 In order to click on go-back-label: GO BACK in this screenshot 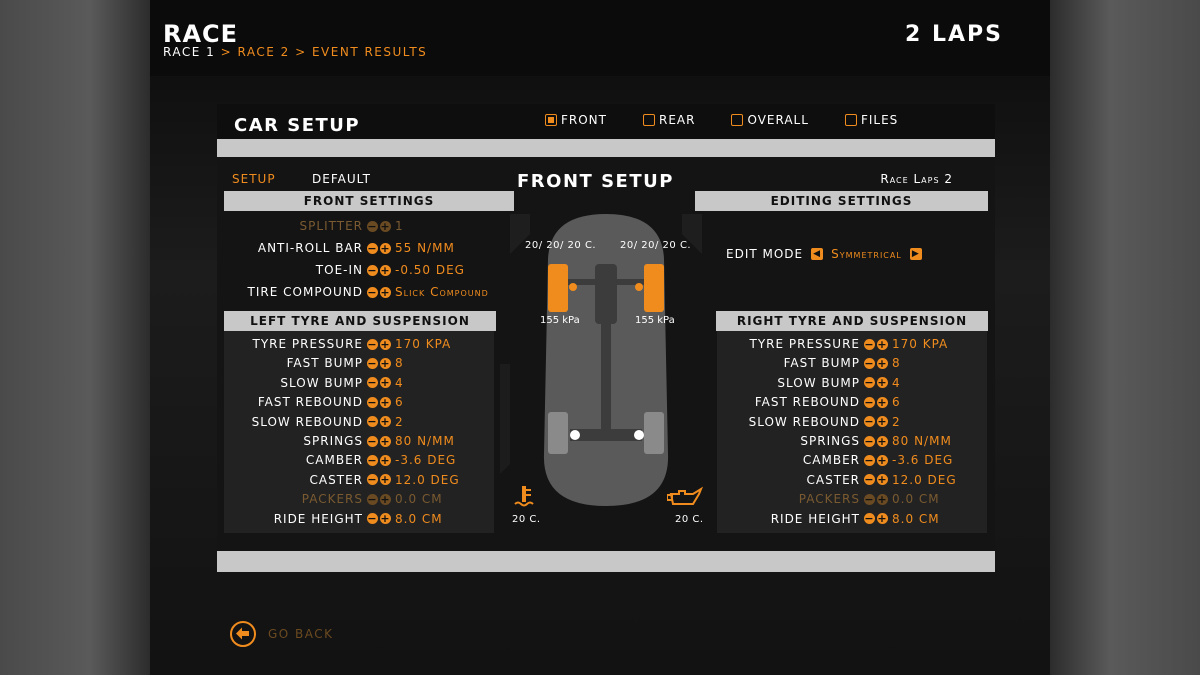, I will do `click(301, 634)`.